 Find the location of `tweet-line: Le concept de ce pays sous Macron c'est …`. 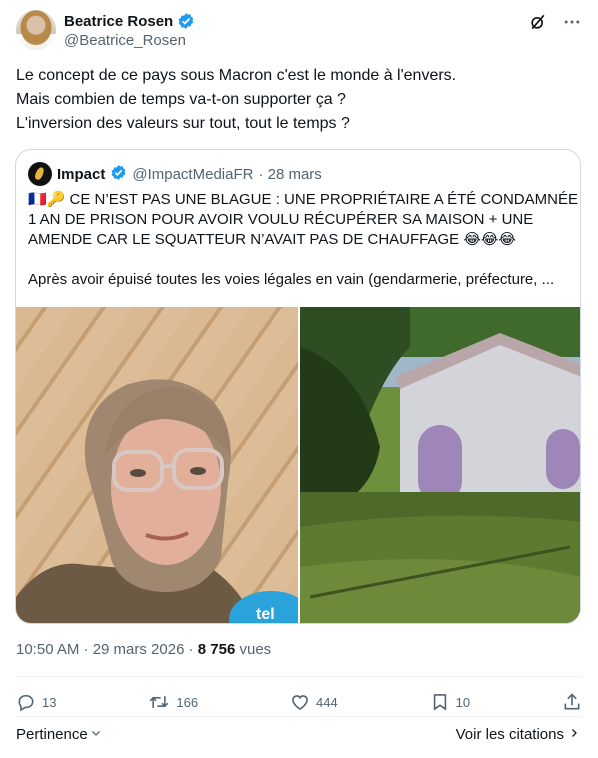

tweet-line: Le concept de ce pays sous Macron c'est … is located at coordinates (236, 75).